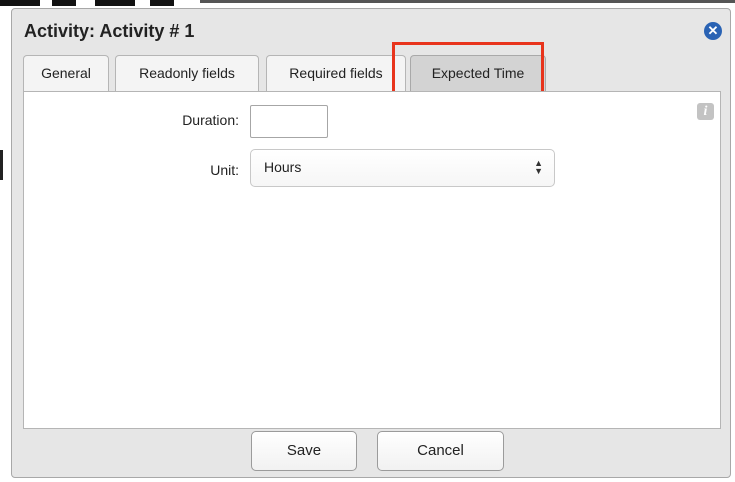 This screenshot has height=482, width=735. What do you see at coordinates (210, 120) in the screenshot?
I see `duration-label: Duration:` at bounding box center [210, 120].